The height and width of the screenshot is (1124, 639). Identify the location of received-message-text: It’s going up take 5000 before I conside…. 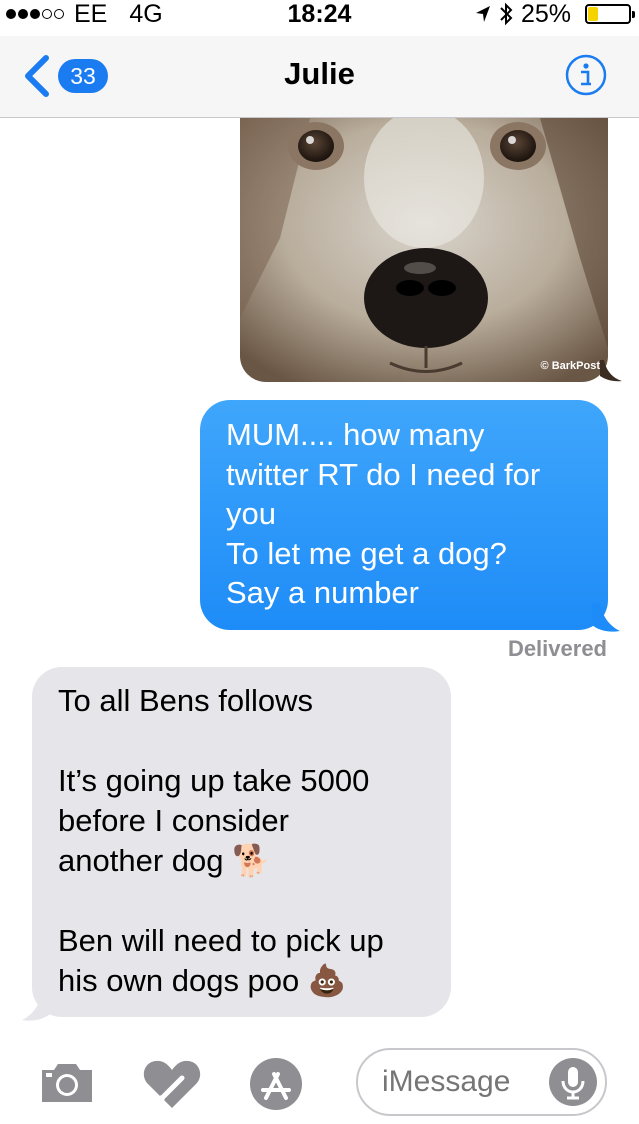
(214, 820).